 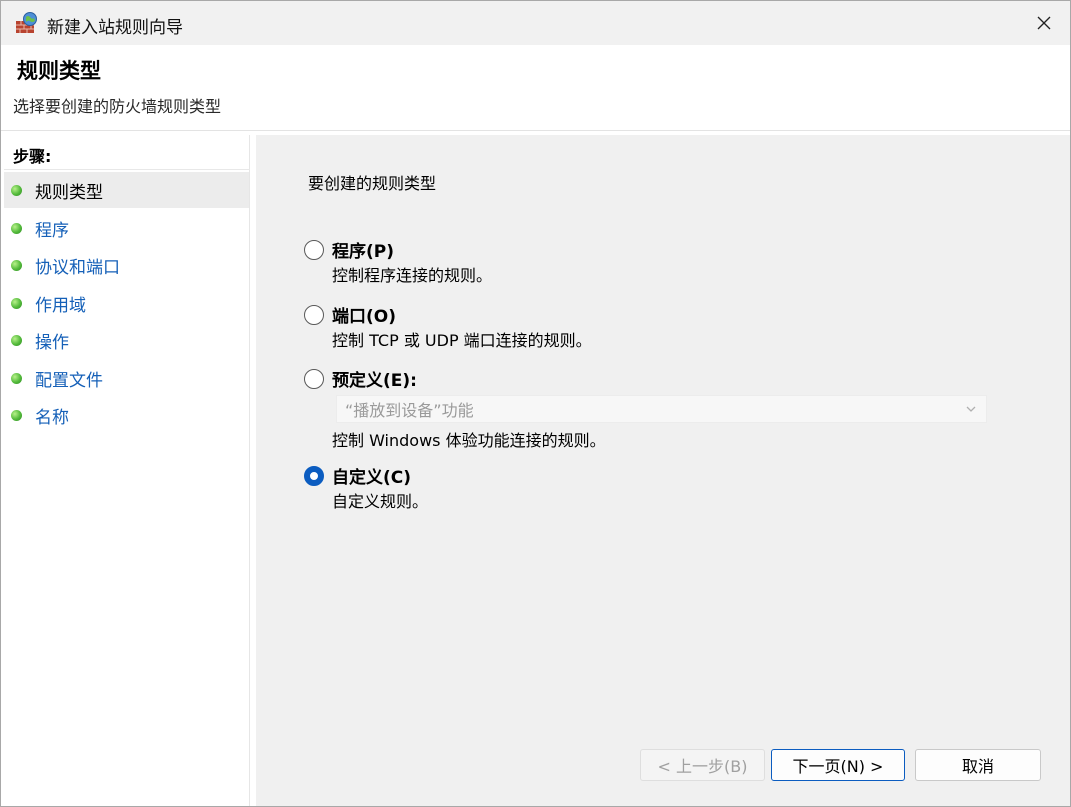 What do you see at coordinates (535, 88) in the screenshot?
I see `wizard-header: 规则类型 选择要创建的防火墙规则类型` at bounding box center [535, 88].